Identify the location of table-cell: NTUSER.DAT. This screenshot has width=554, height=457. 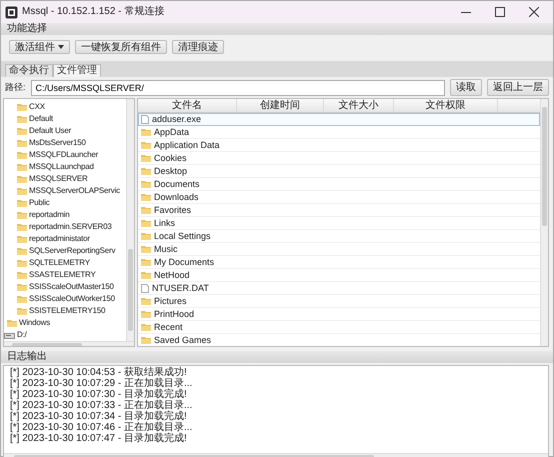
(180, 288).